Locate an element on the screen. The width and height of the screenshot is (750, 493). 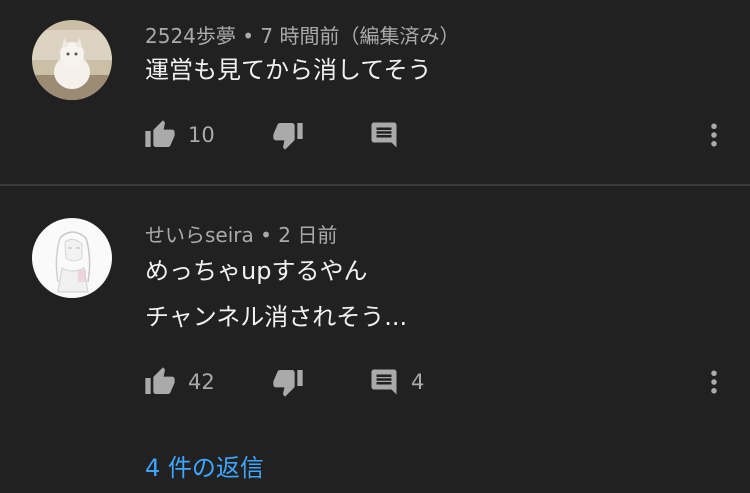
view-replies-link: 4 件の返信 is located at coordinates (204, 465).